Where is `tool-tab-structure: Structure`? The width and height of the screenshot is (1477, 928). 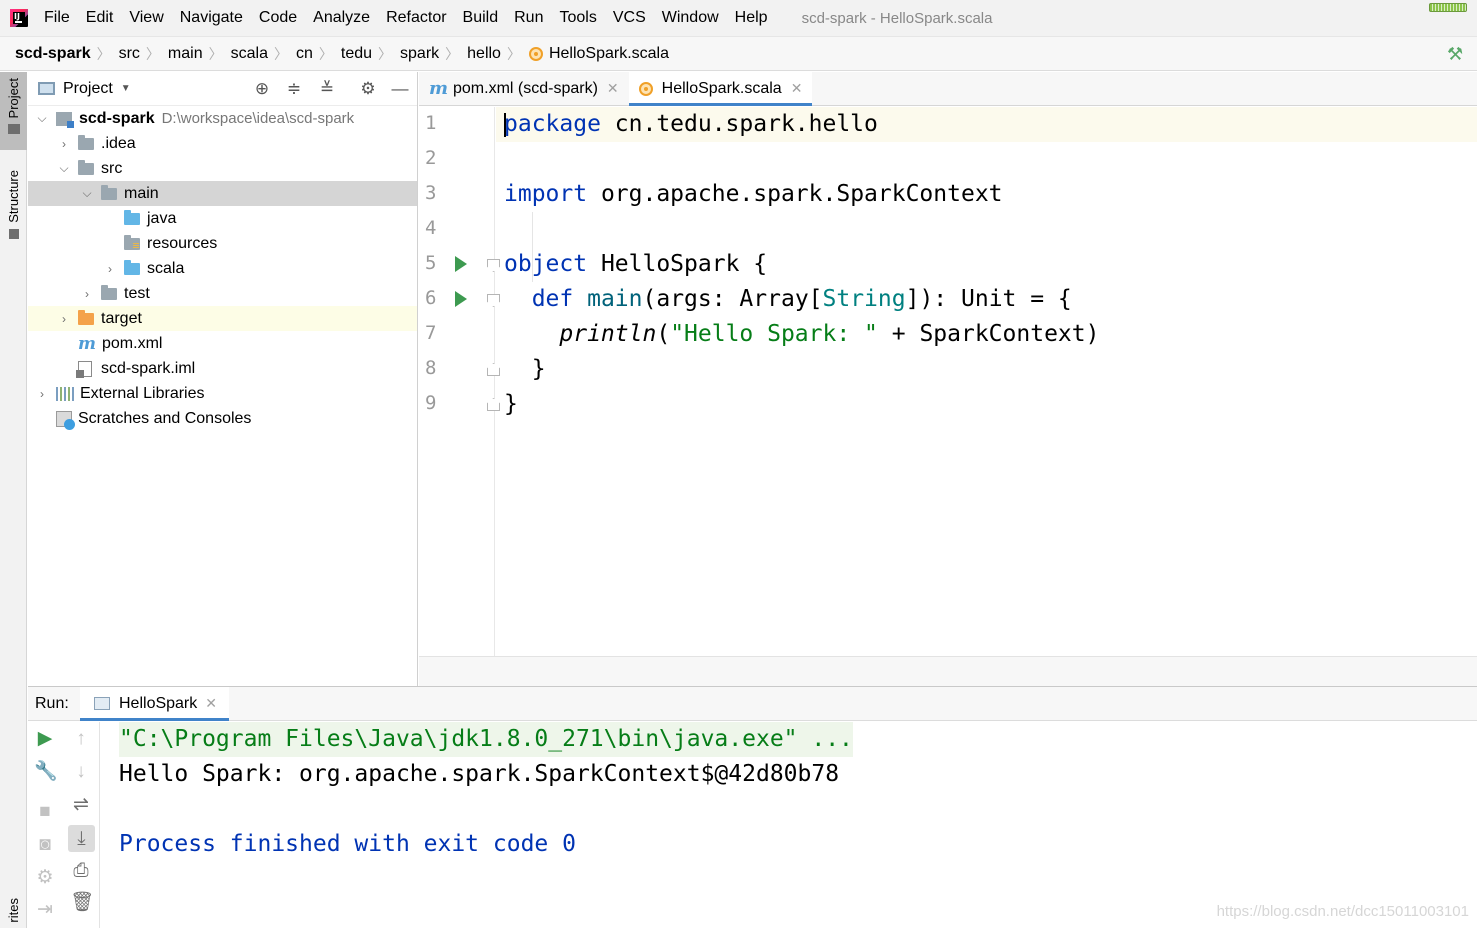
tool-tab-structure: Structure is located at coordinates (13, 210).